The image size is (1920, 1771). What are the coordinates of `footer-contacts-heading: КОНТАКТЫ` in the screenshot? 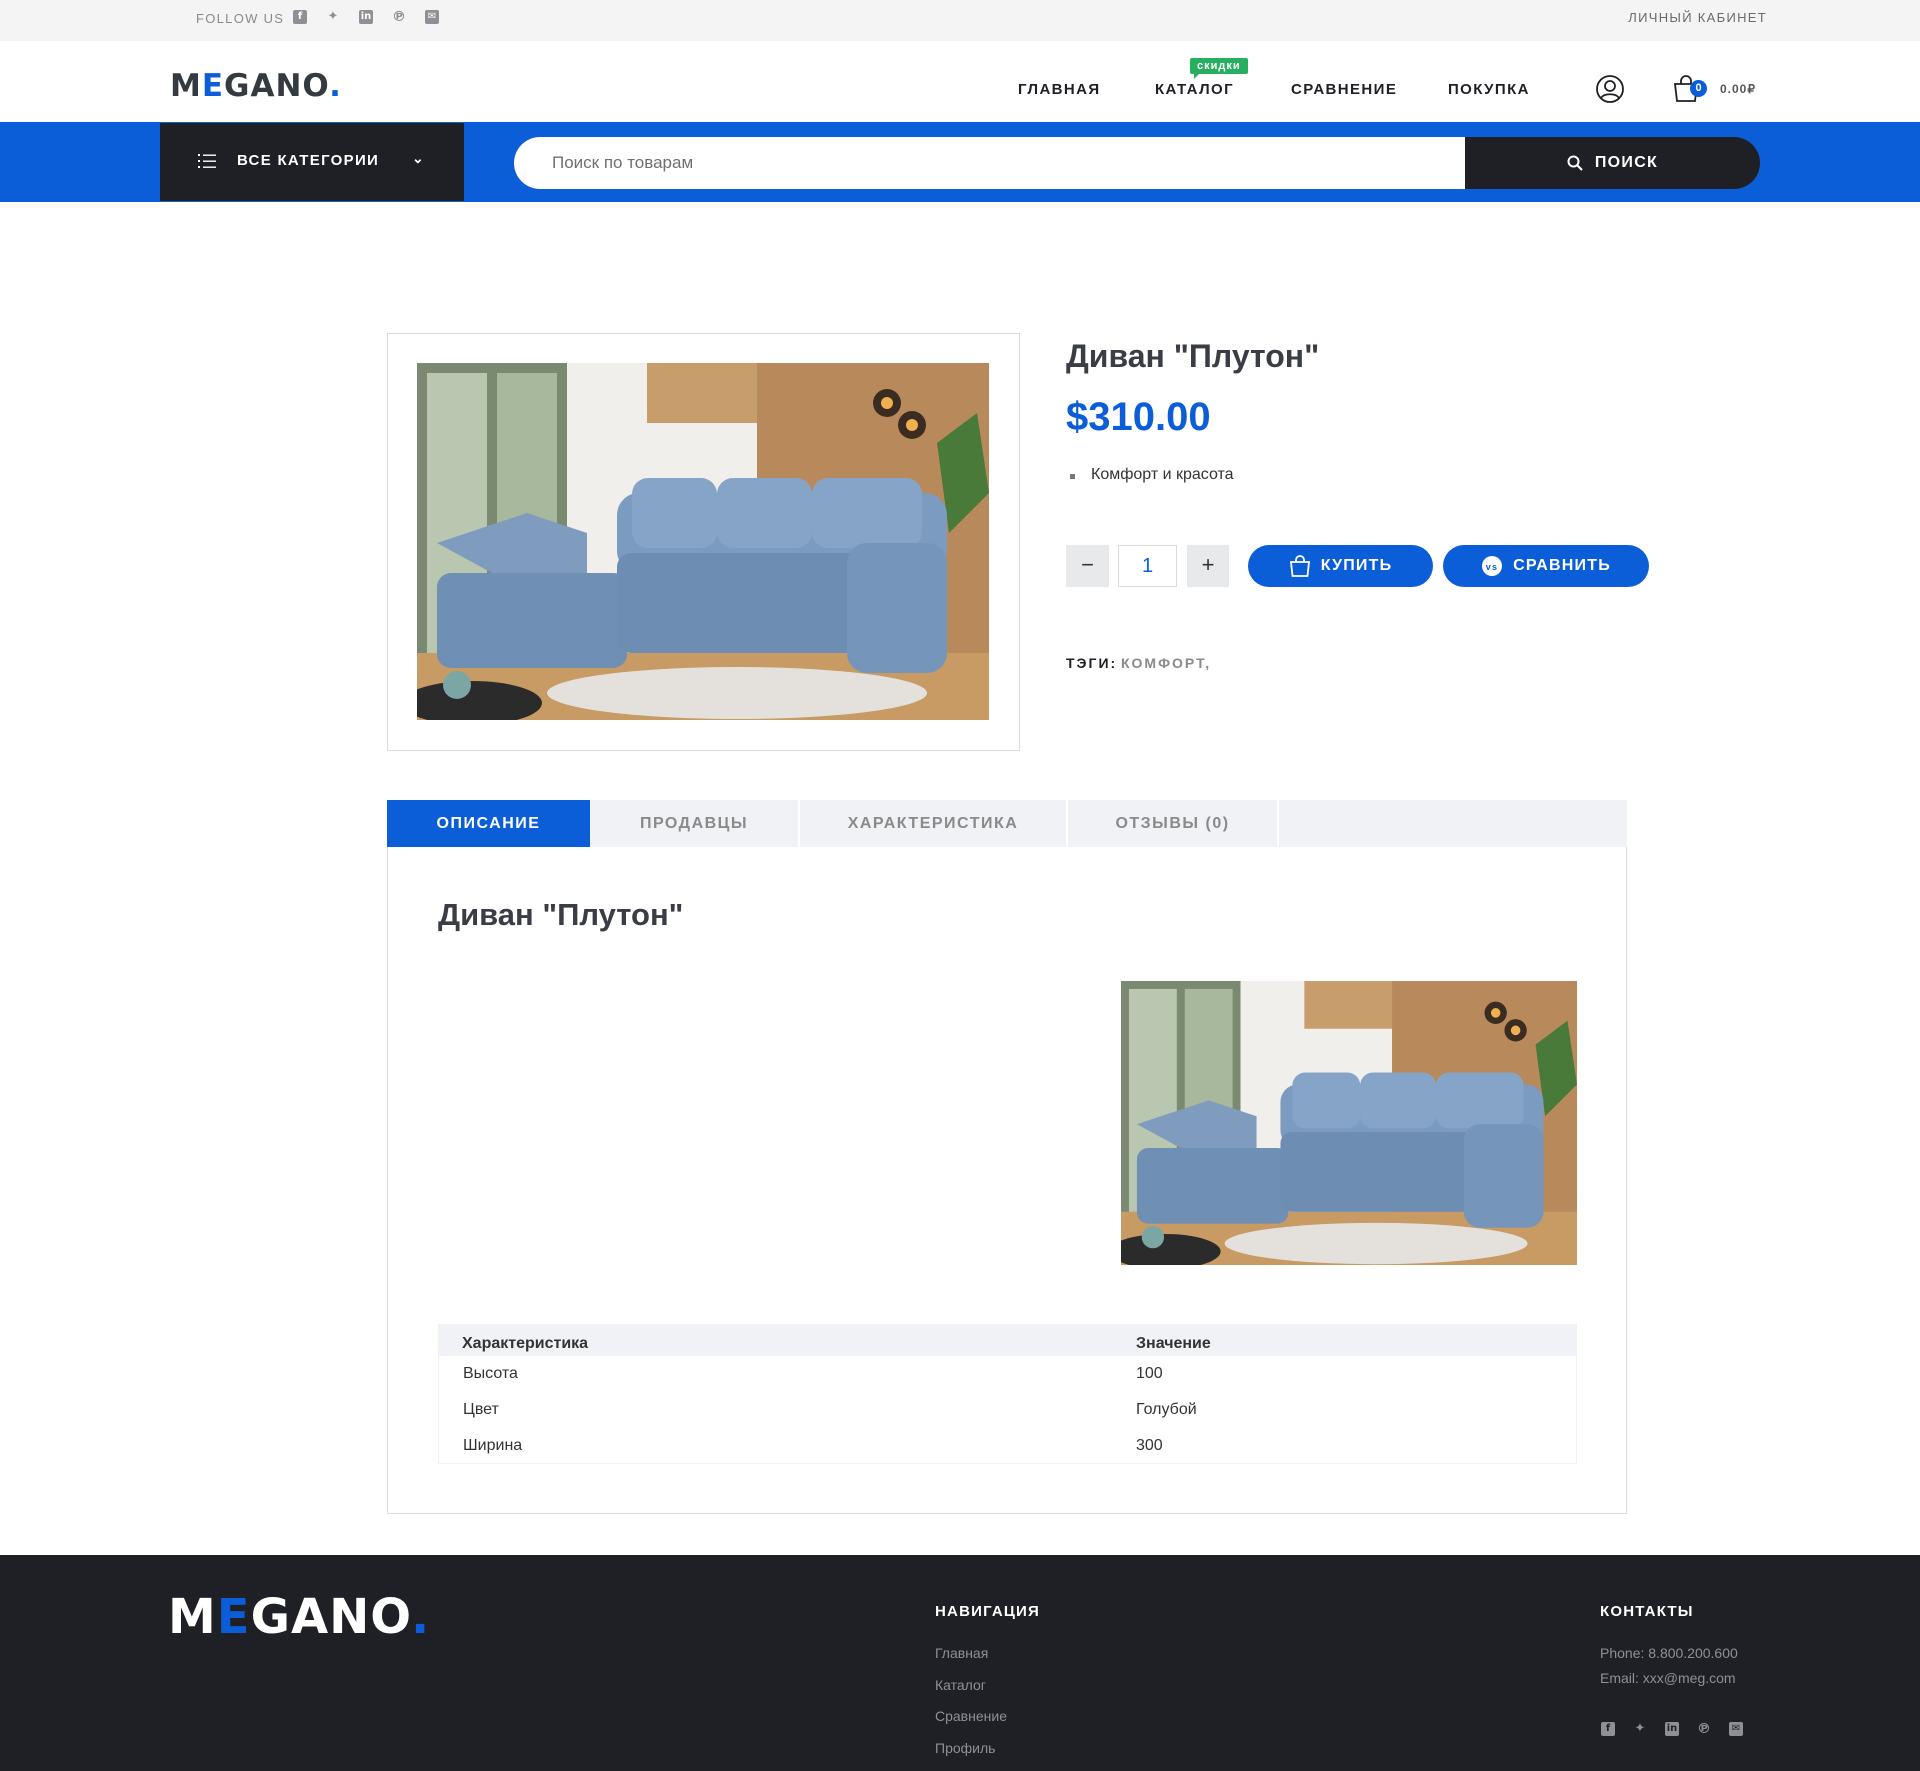 It's located at (1647, 1611).